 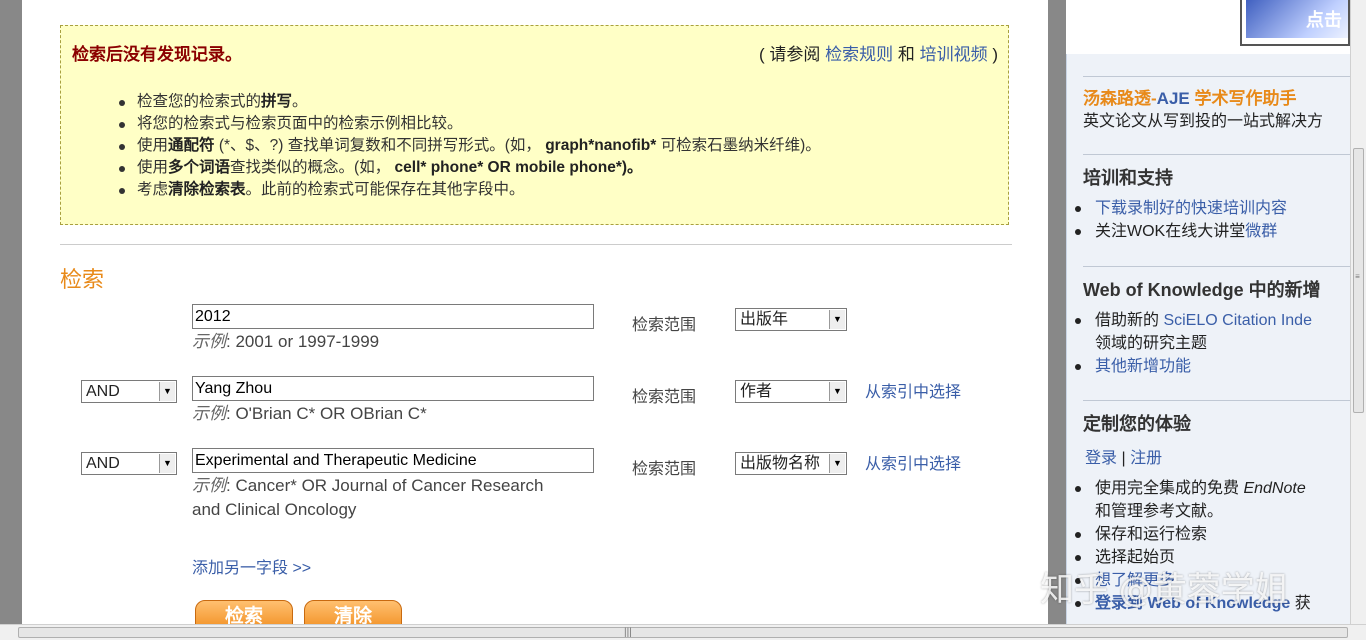 What do you see at coordinates (1191, 208) in the screenshot?
I see `download-training-link: 下载录制好的快速培训内容` at bounding box center [1191, 208].